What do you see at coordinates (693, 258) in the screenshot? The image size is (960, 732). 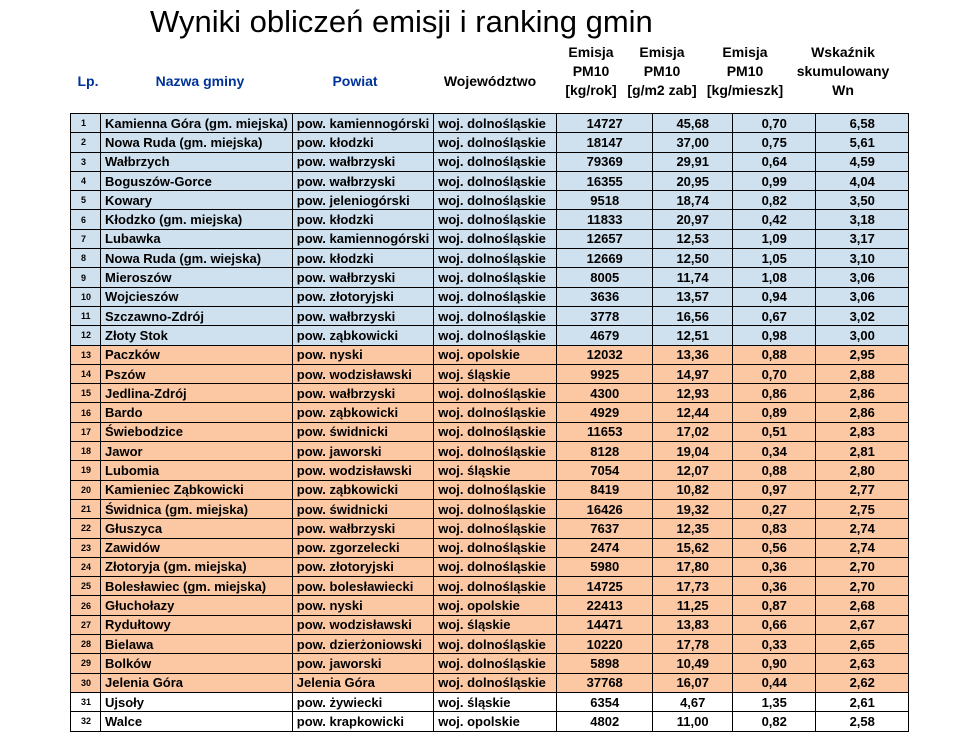 I see `cell-emisja-gm2: 12,50` at bounding box center [693, 258].